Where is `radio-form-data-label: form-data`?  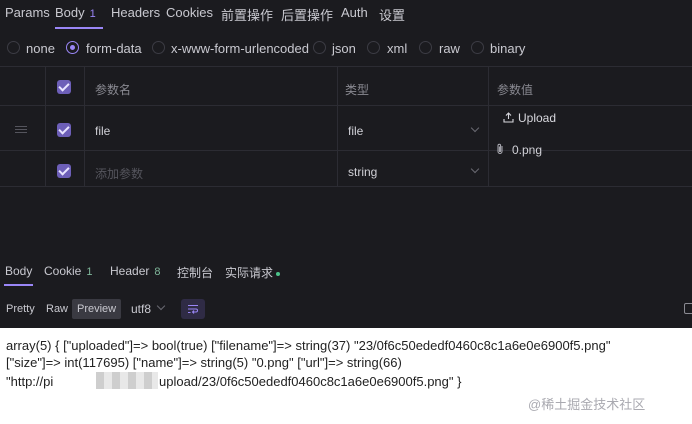 radio-form-data-label: form-data is located at coordinates (114, 48).